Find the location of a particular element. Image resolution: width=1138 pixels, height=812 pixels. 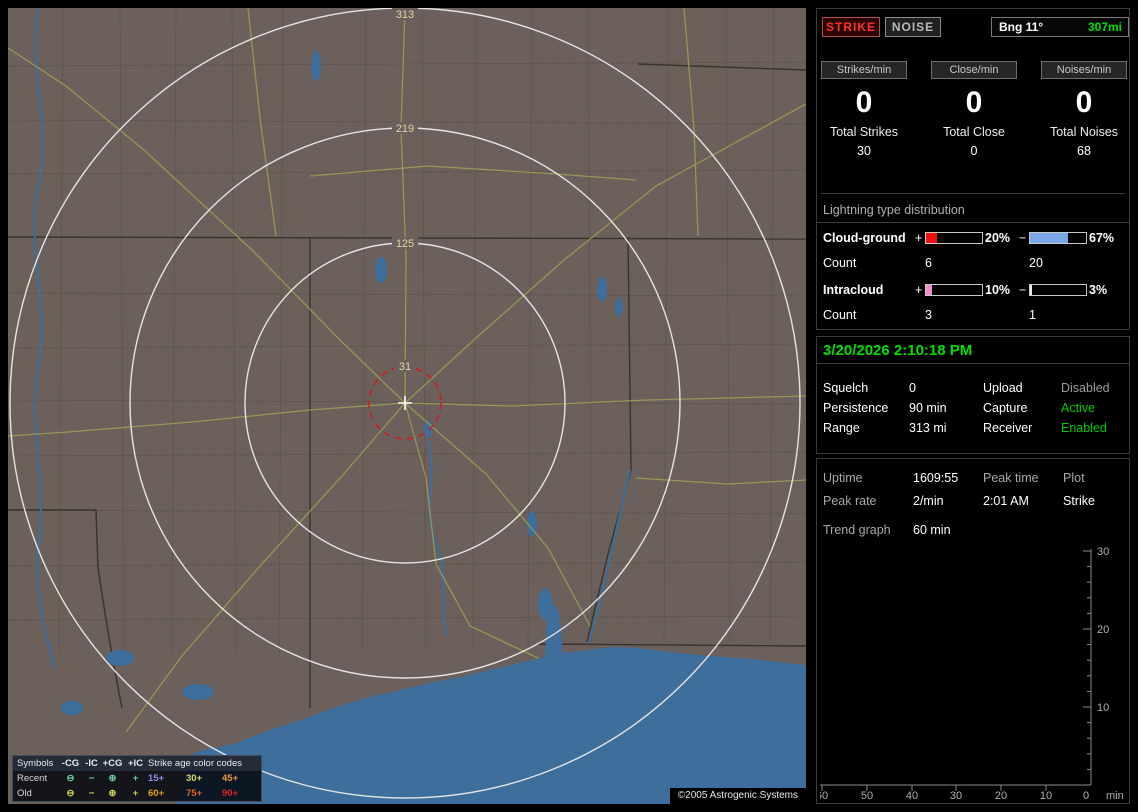

capture-label: Capture is located at coordinates (1005, 408).